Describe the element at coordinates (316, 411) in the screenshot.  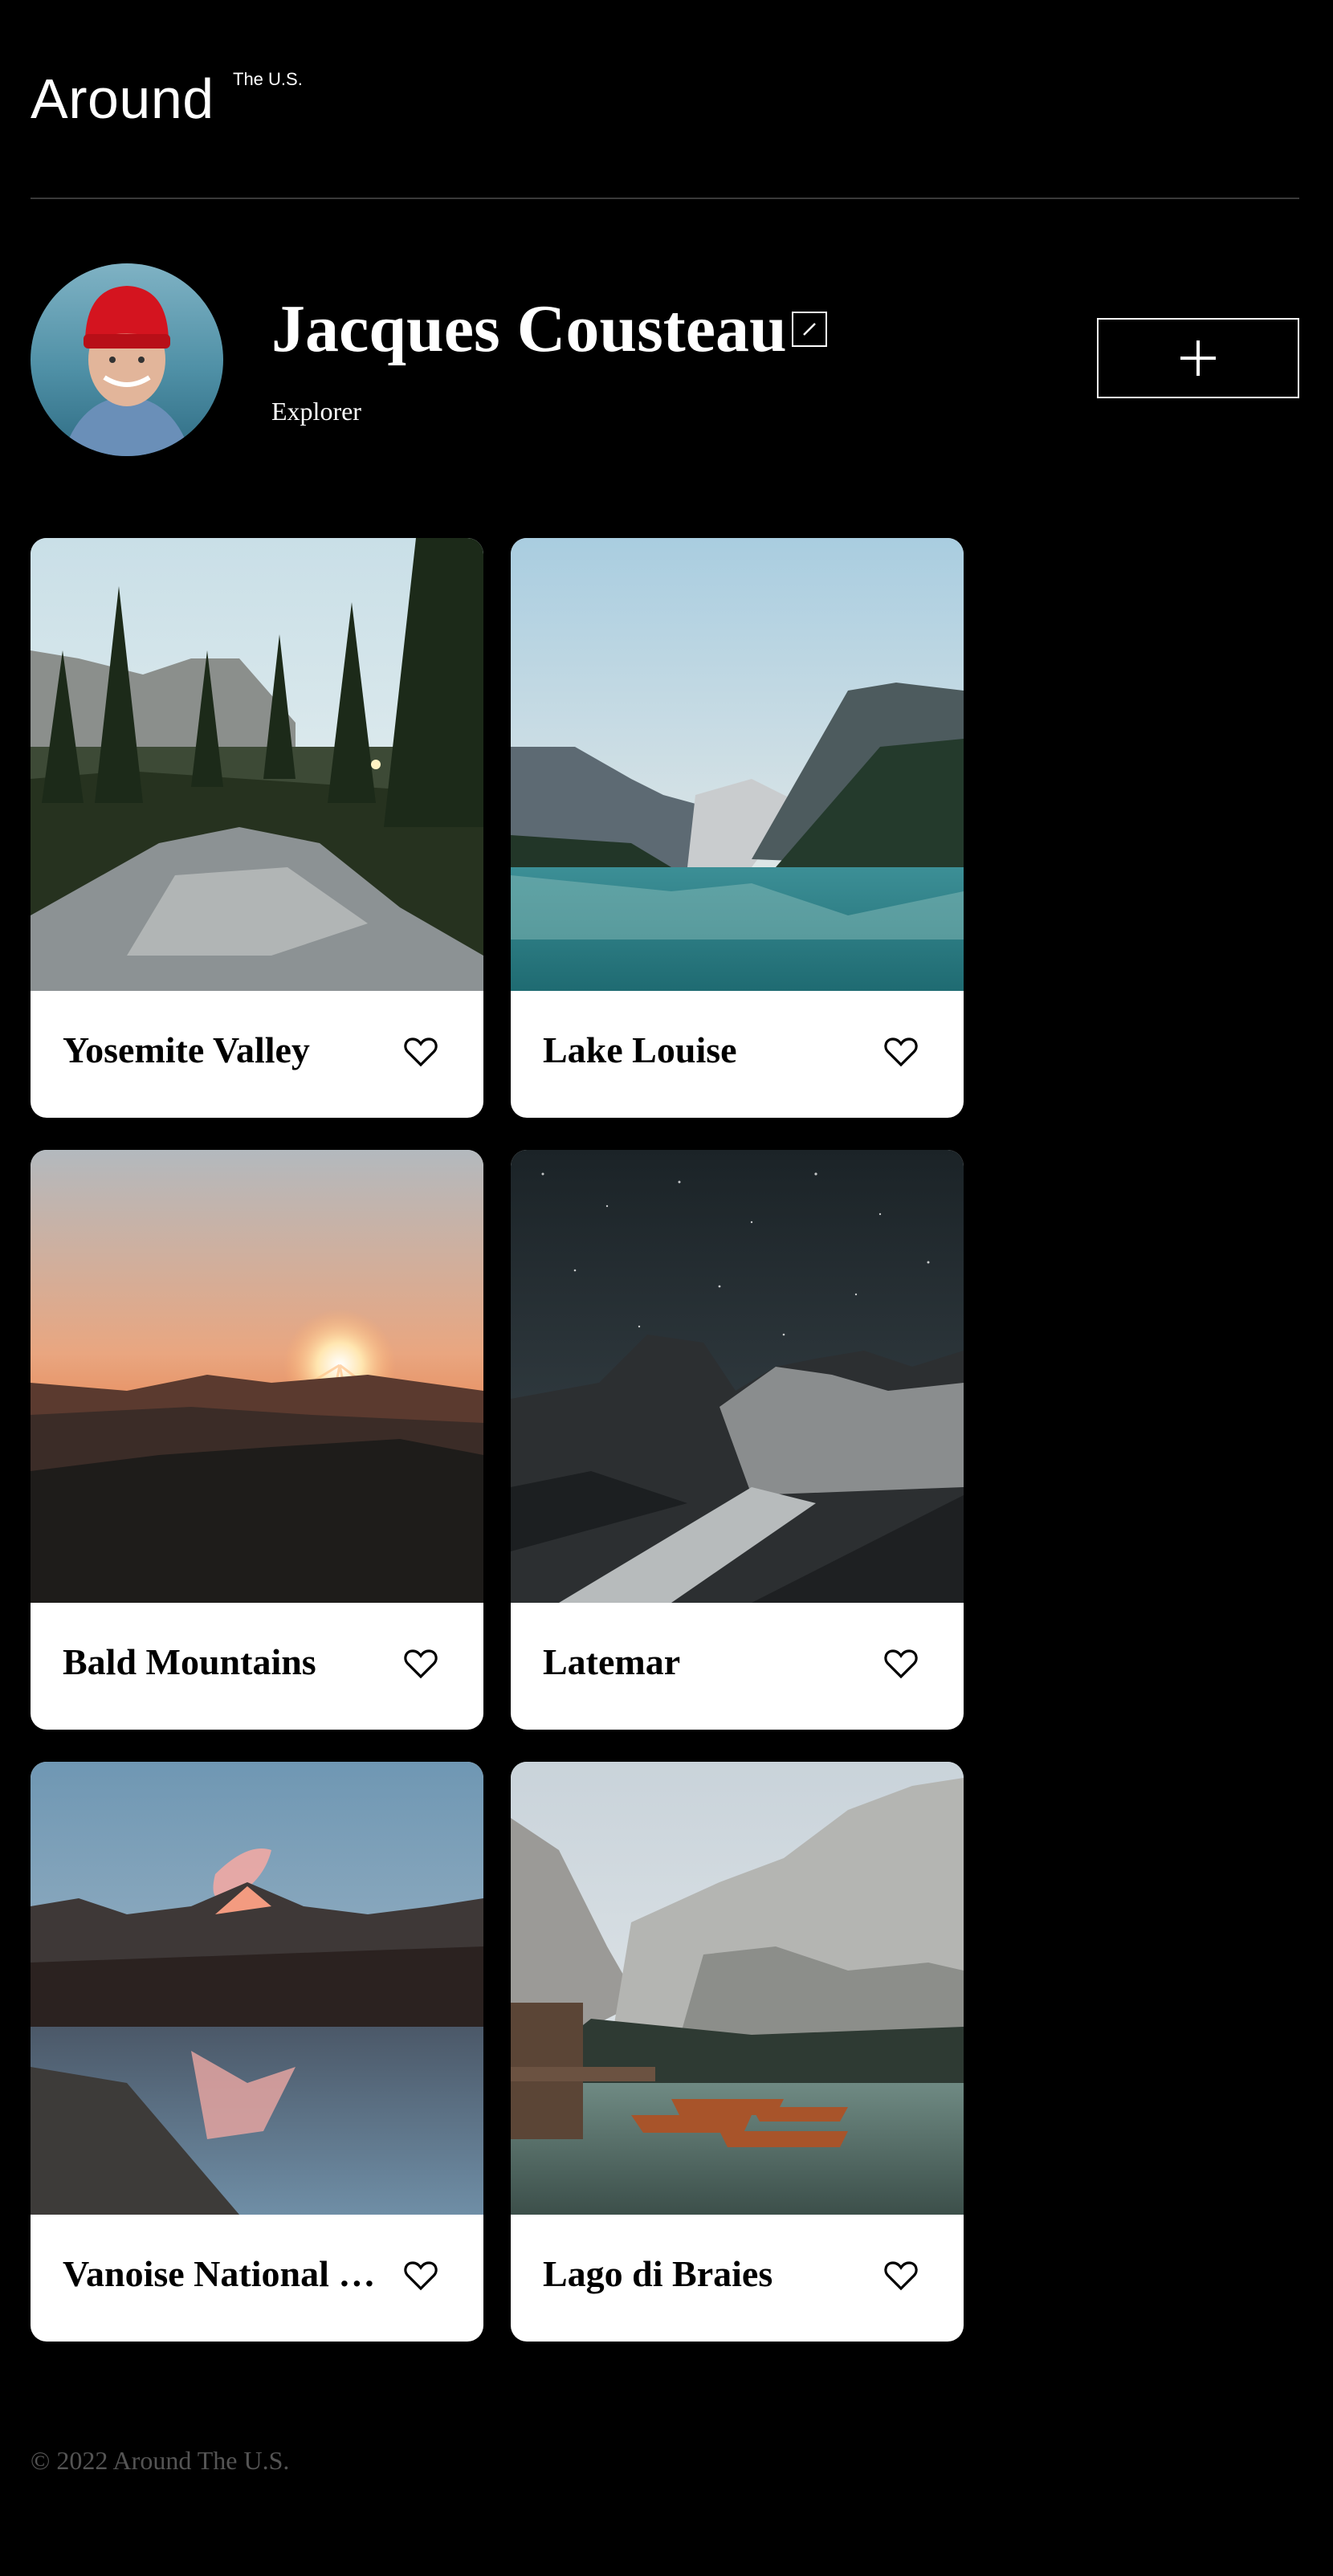
I see `profile-about: Explorer` at that location.